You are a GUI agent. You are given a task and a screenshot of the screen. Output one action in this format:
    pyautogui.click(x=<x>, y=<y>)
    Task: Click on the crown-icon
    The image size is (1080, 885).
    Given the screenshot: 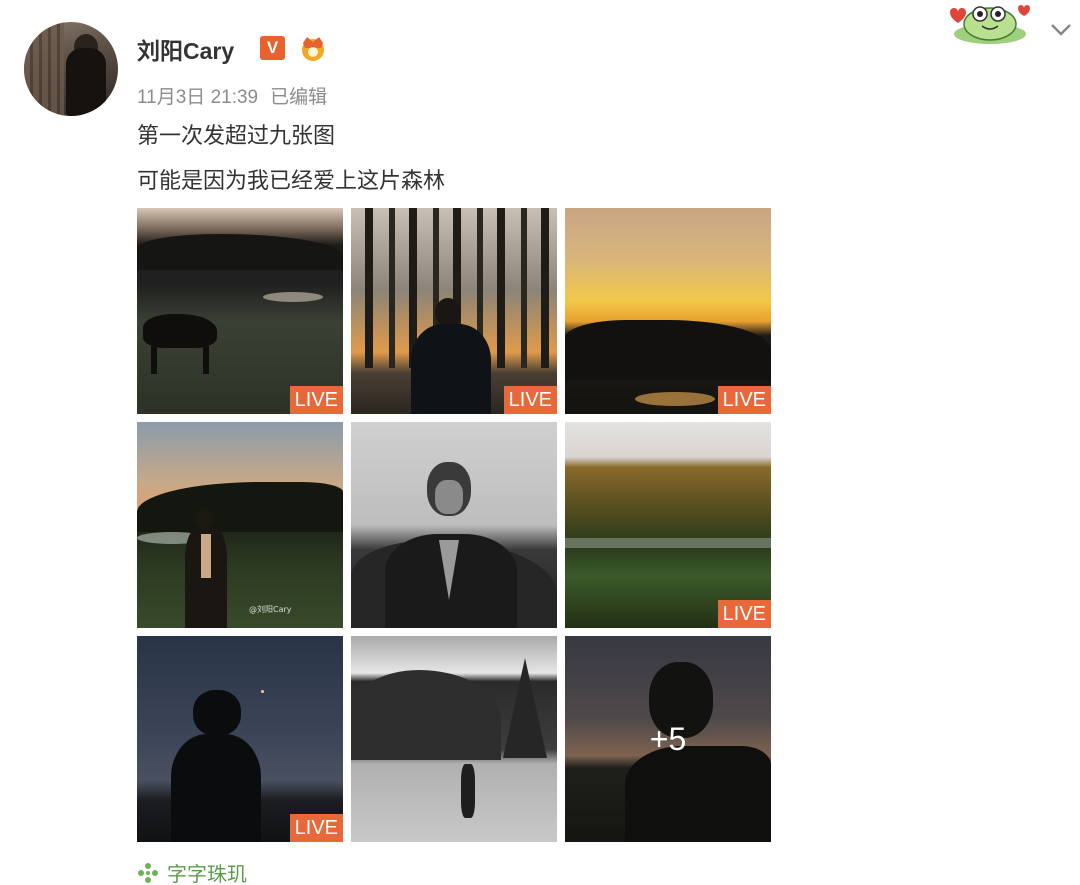 What is the action you would take?
    pyautogui.click(x=313, y=49)
    